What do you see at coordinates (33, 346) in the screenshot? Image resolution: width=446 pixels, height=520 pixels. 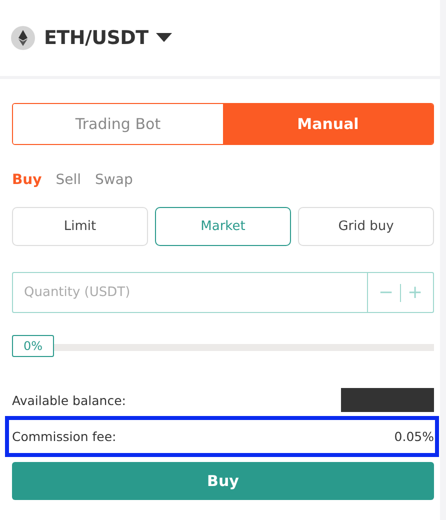 I see `slider-handle: 0%` at bounding box center [33, 346].